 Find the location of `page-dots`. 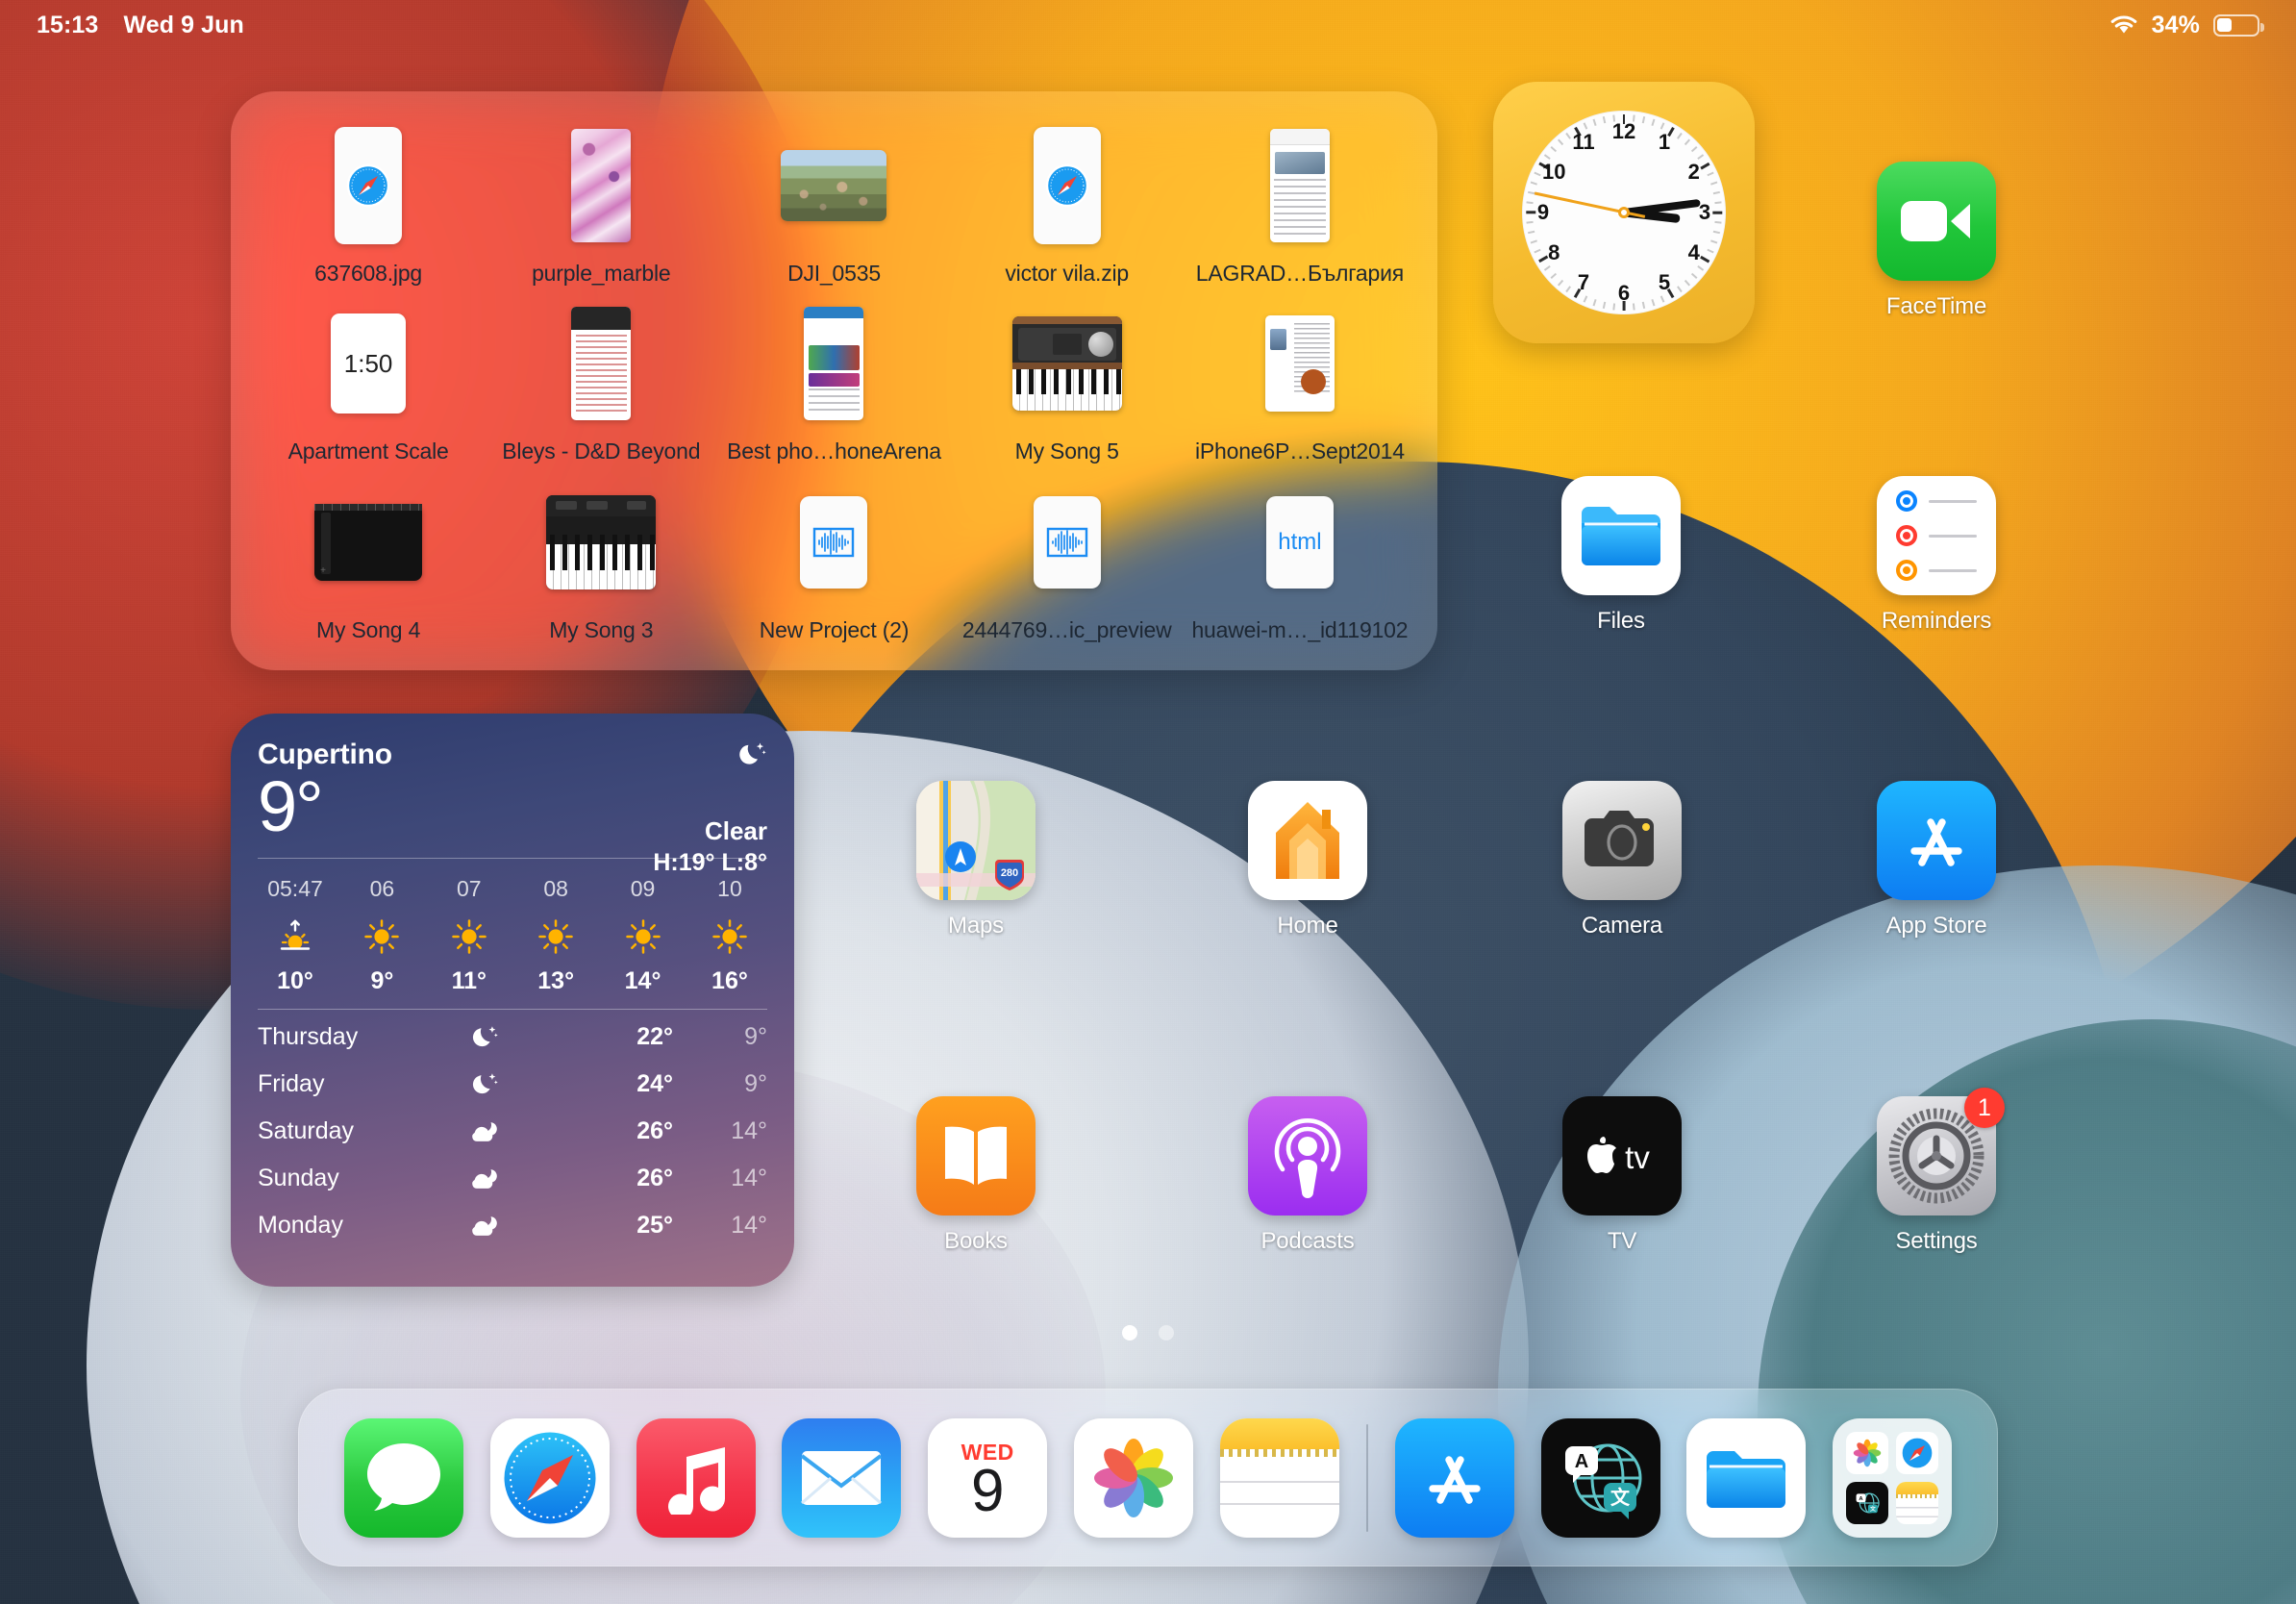

page-dots is located at coordinates (1148, 1333).